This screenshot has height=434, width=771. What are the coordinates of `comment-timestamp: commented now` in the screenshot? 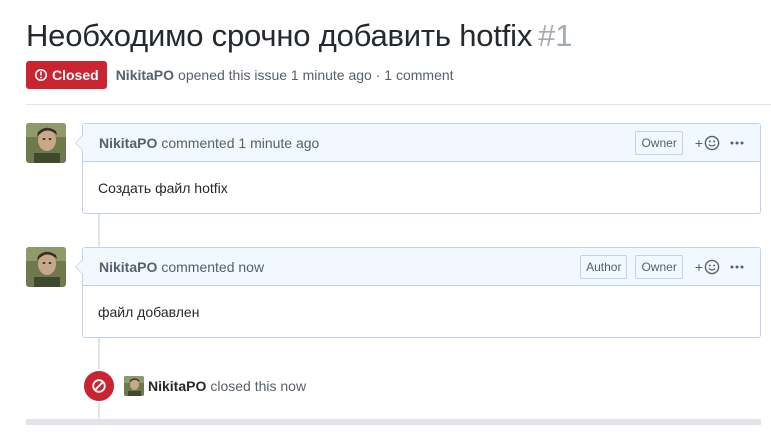 It's located at (212, 267).